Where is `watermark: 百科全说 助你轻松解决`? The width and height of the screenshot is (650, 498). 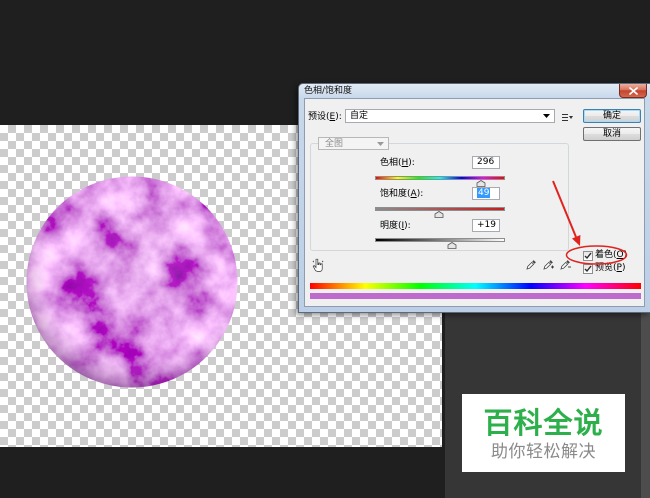
watermark: 百科全说 助你轻松解决 is located at coordinates (543, 433).